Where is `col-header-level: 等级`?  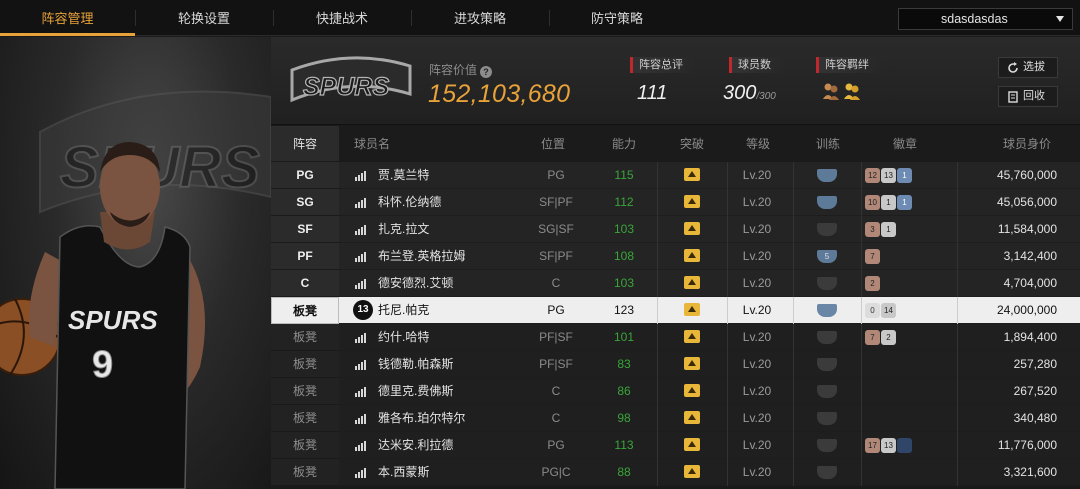
col-header-level: 等级 is located at coordinates (758, 143).